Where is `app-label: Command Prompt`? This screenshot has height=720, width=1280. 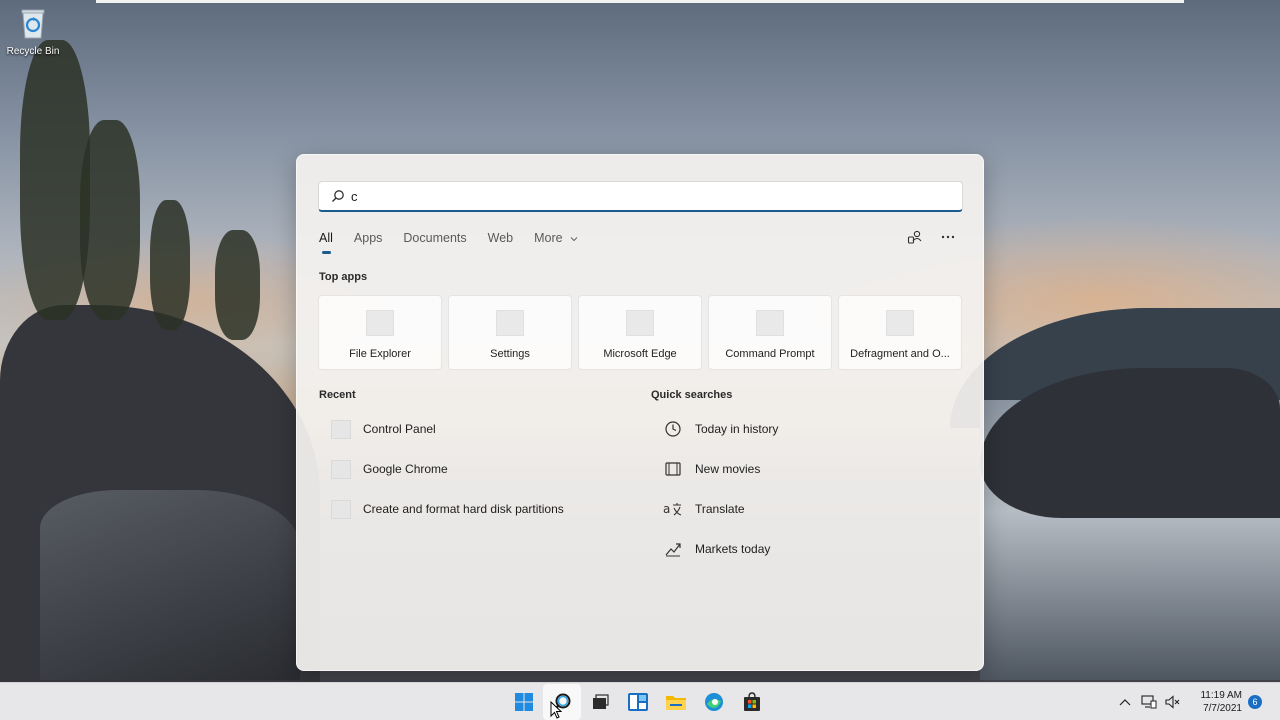 app-label: Command Prompt is located at coordinates (770, 354).